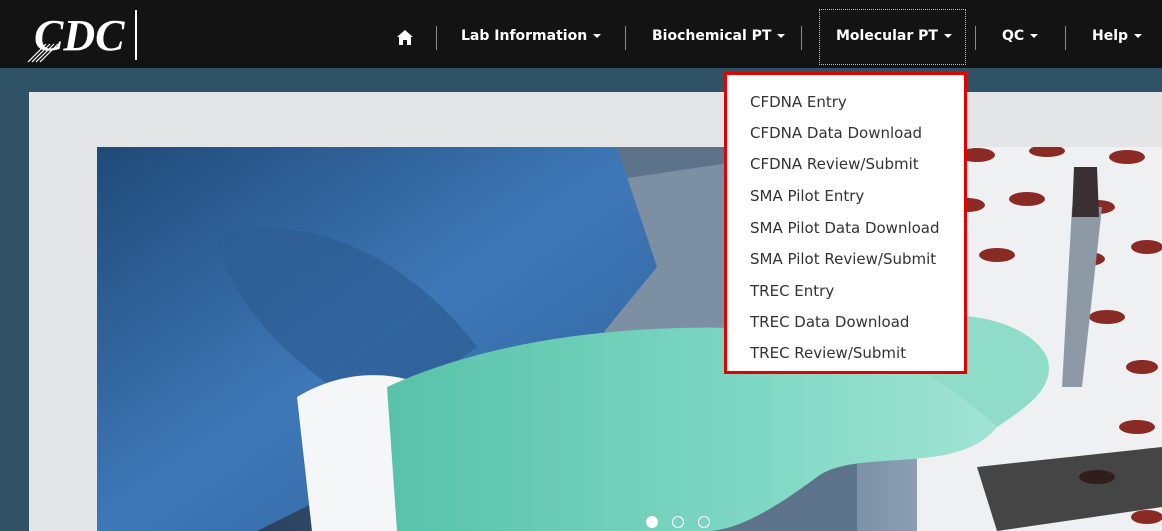  I want to click on carousel-indicators, so click(686, 523).